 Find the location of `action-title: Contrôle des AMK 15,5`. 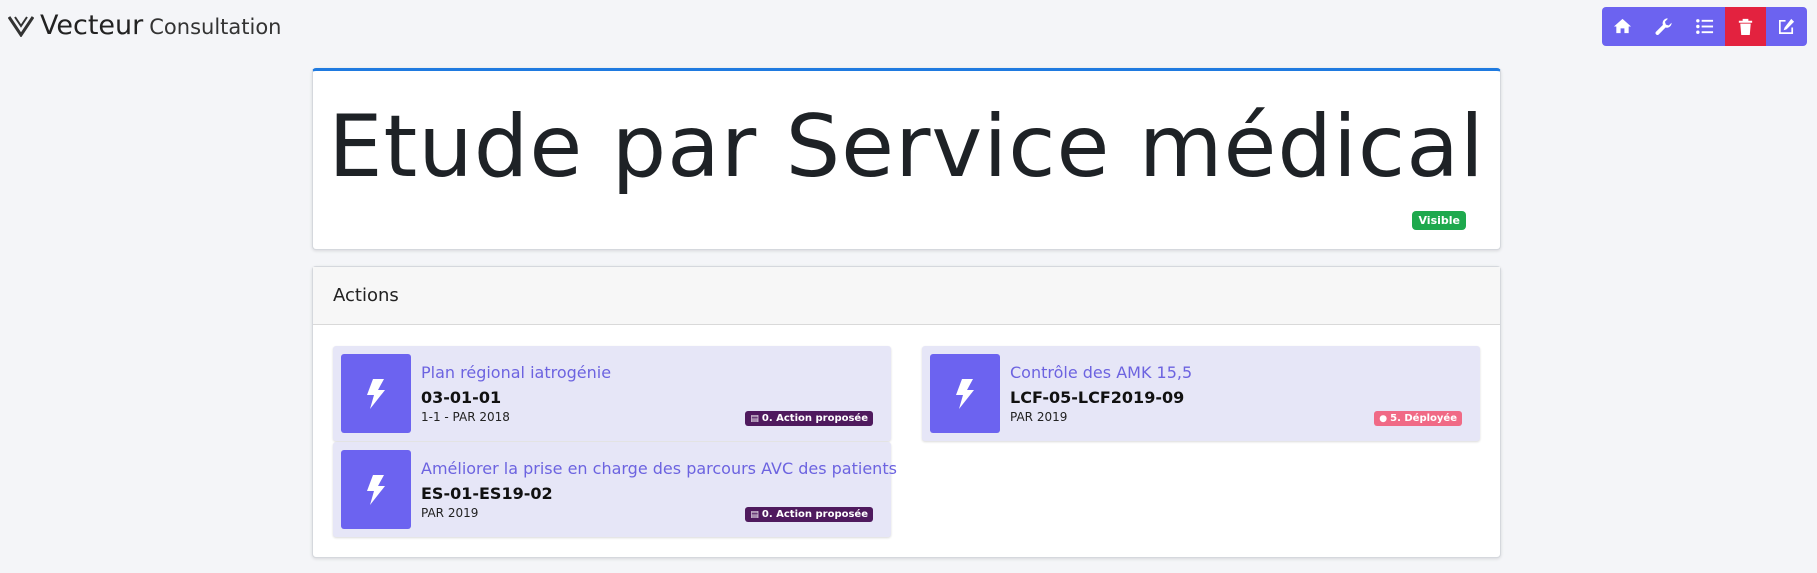

action-title: Contrôle des AMK 15,5 is located at coordinates (1101, 372).